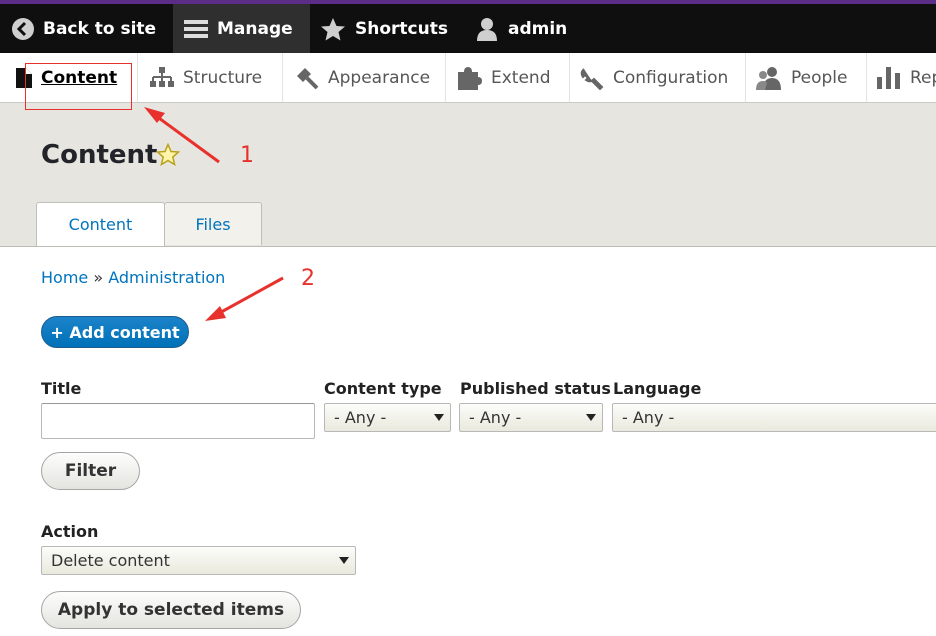 The width and height of the screenshot is (936, 636). Describe the element at coordinates (401, 28) in the screenshot. I see `shortcuts-label: Shortcuts` at that location.